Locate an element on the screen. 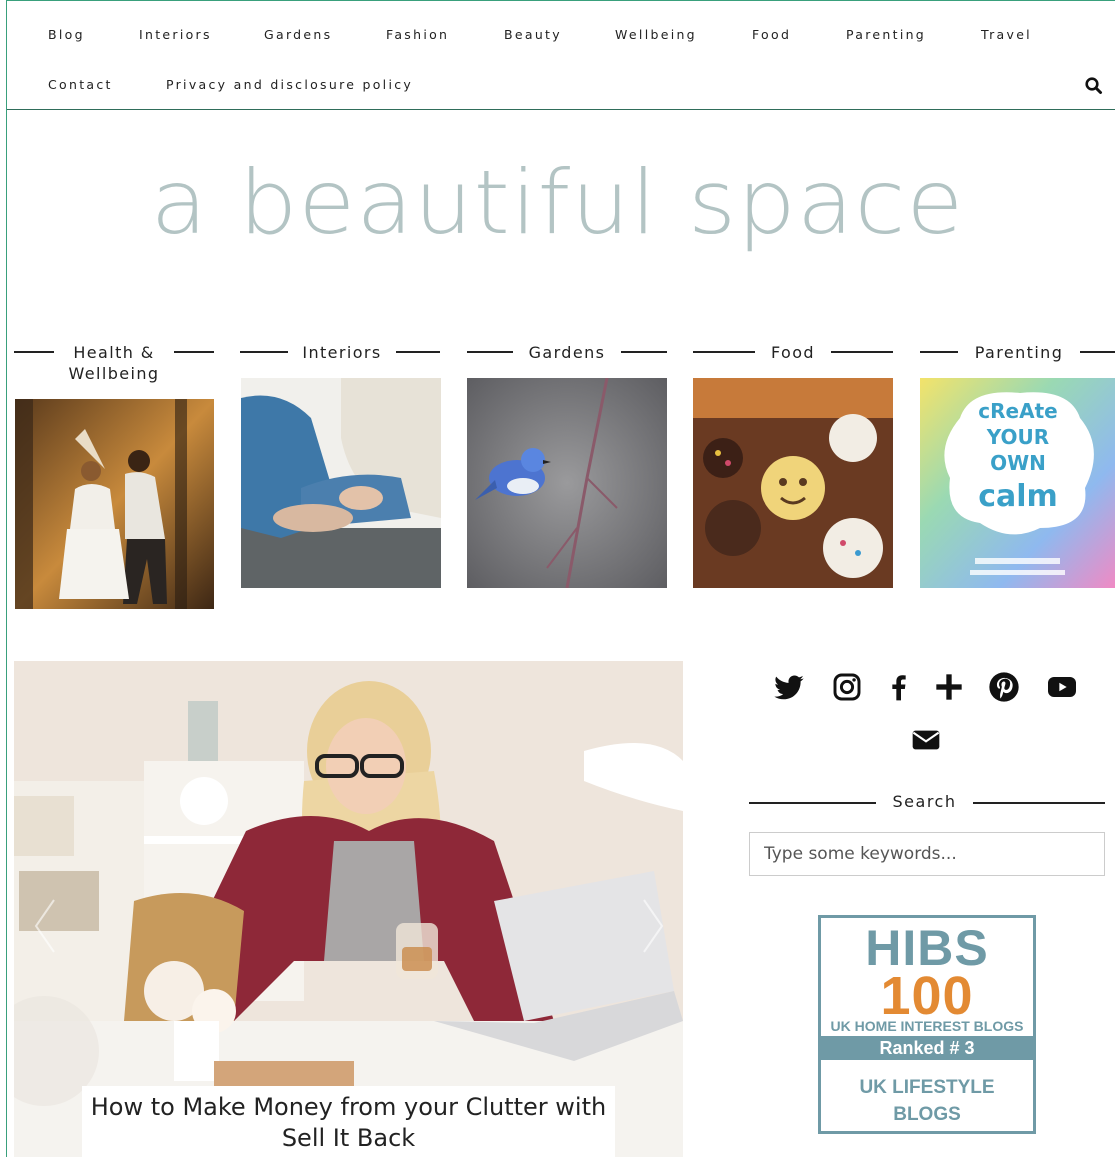 Image resolution: width=1115 pixels, height=1157 pixels. nav-item-gardens: Gardens is located at coordinates (298, 34).